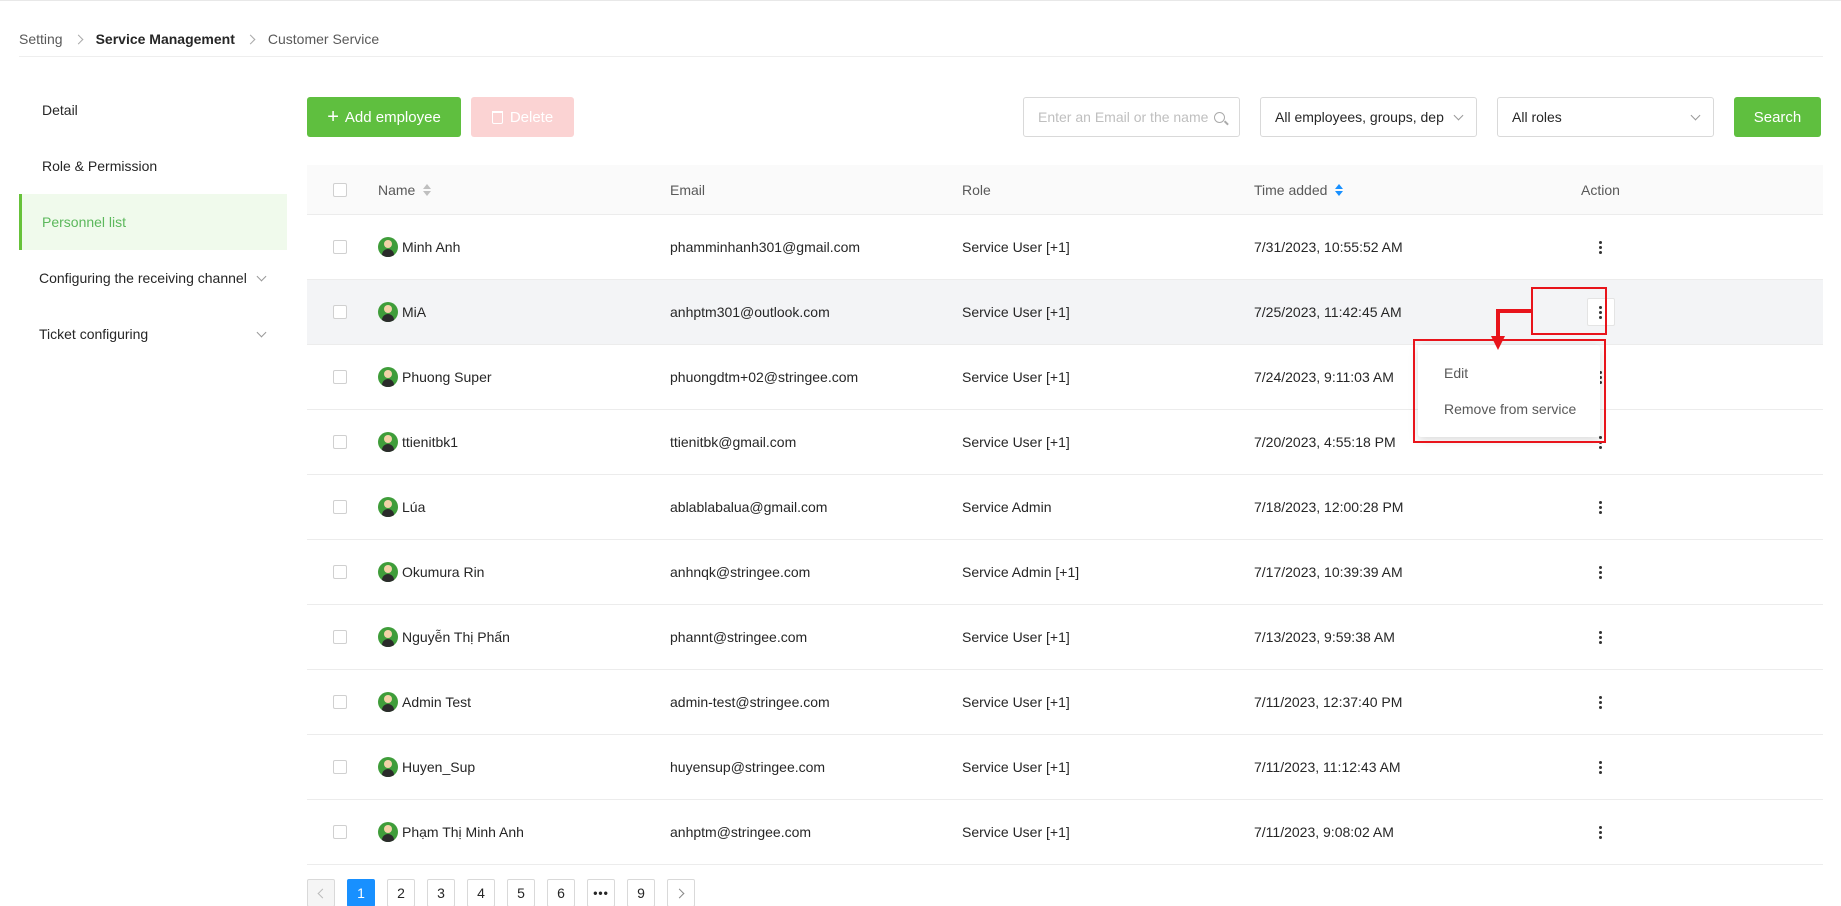  What do you see at coordinates (681, 892) in the screenshot?
I see `next-page-button` at bounding box center [681, 892].